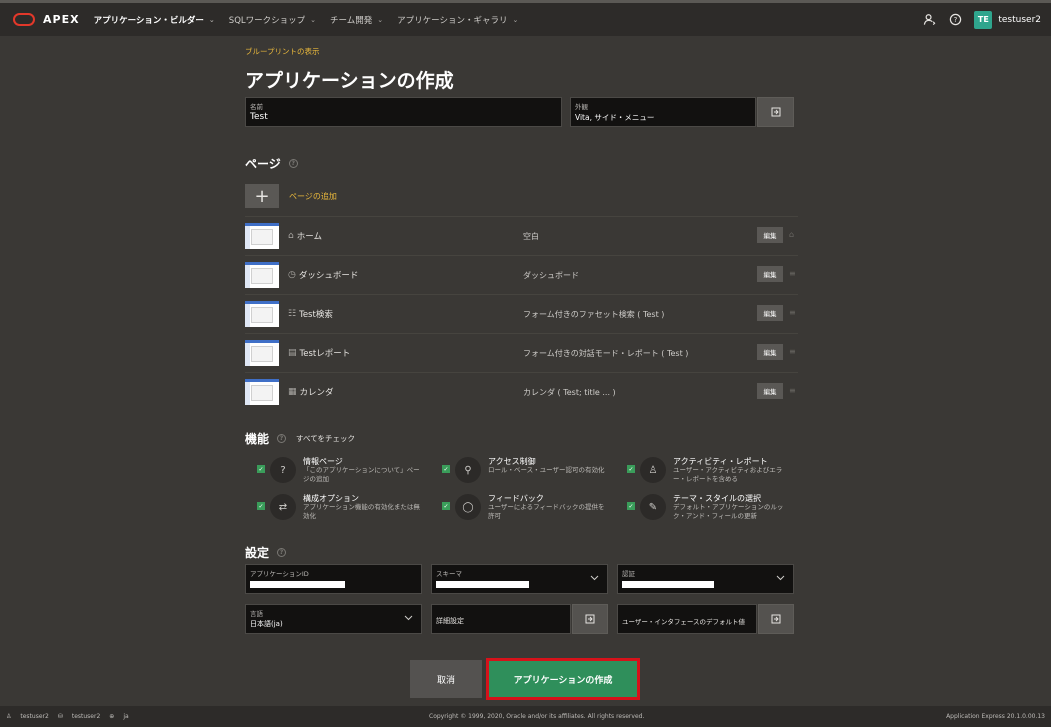 The height and width of the screenshot is (727, 1051). I want to click on popup-settings-icon, so click(776, 619).